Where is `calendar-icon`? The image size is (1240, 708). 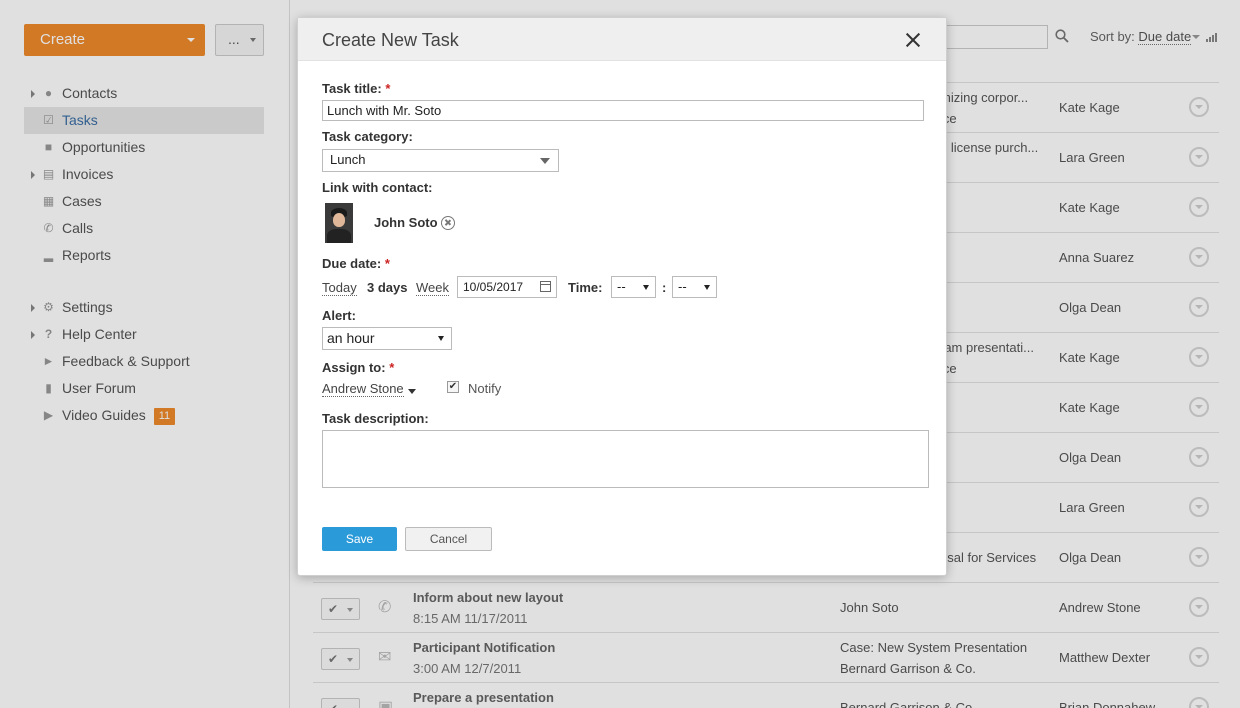 calendar-icon is located at coordinates (545, 286).